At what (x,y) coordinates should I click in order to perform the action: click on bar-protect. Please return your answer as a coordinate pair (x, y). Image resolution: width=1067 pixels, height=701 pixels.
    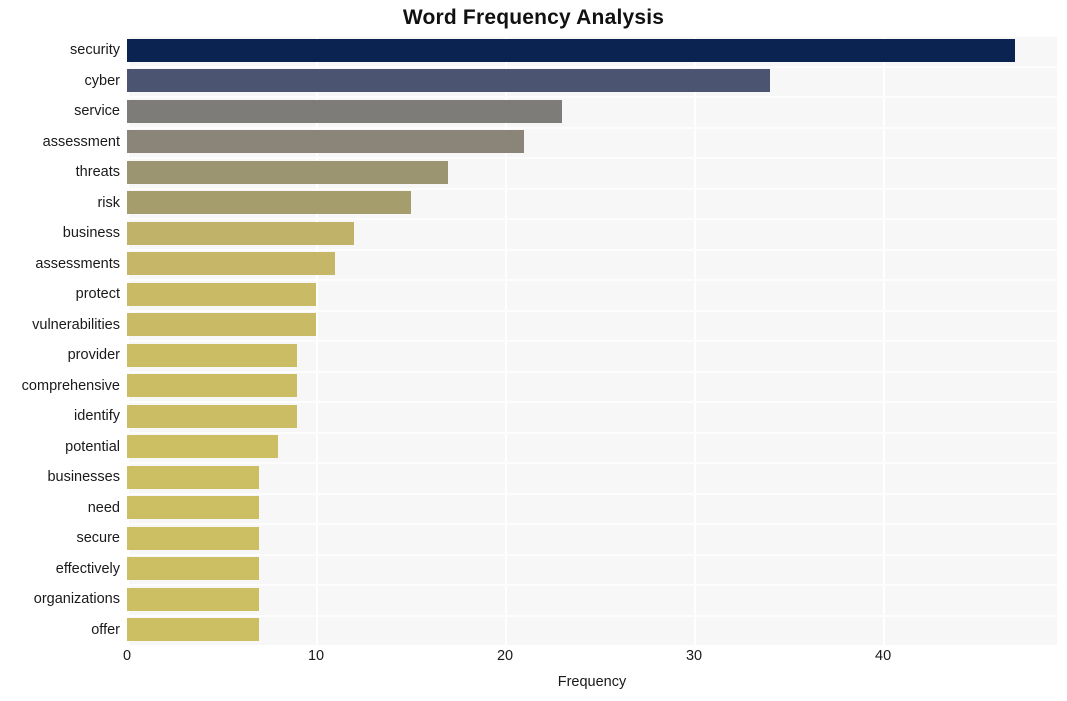
    Looking at the image, I should click on (222, 294).